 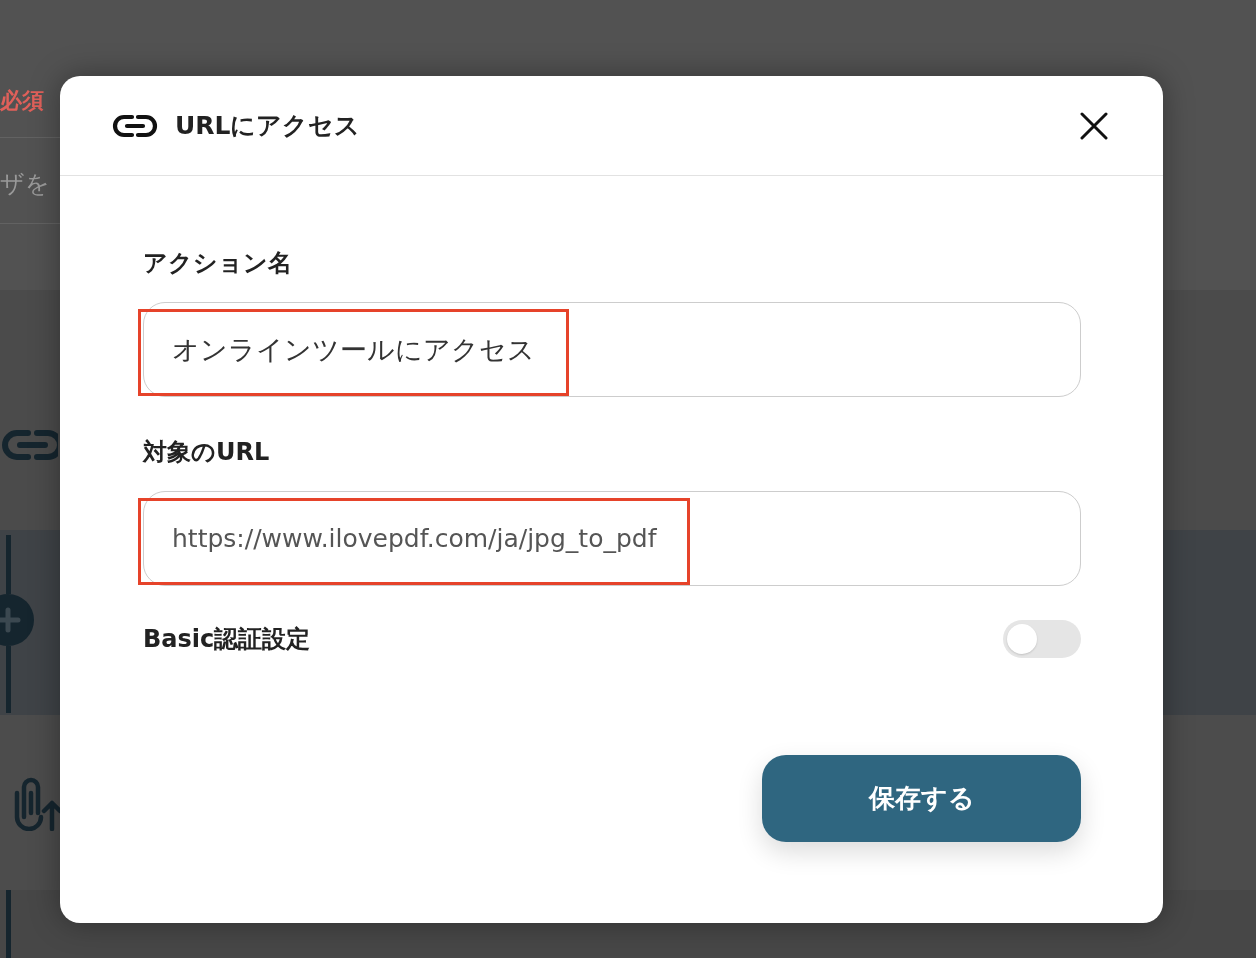 I want to click on close-button, so click(x=1094, y=125).